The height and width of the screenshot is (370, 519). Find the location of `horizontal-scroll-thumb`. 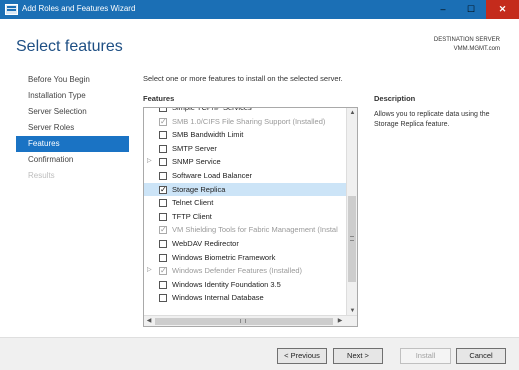

horizontal-scroll-thumb is located at coordinates (244, 321).